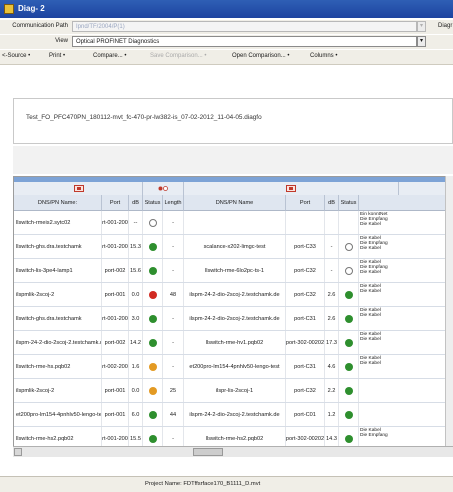  Describe the element at coordinates (136, 366) in the screenshot. I see `cell-db-left: 1.6` at that location.